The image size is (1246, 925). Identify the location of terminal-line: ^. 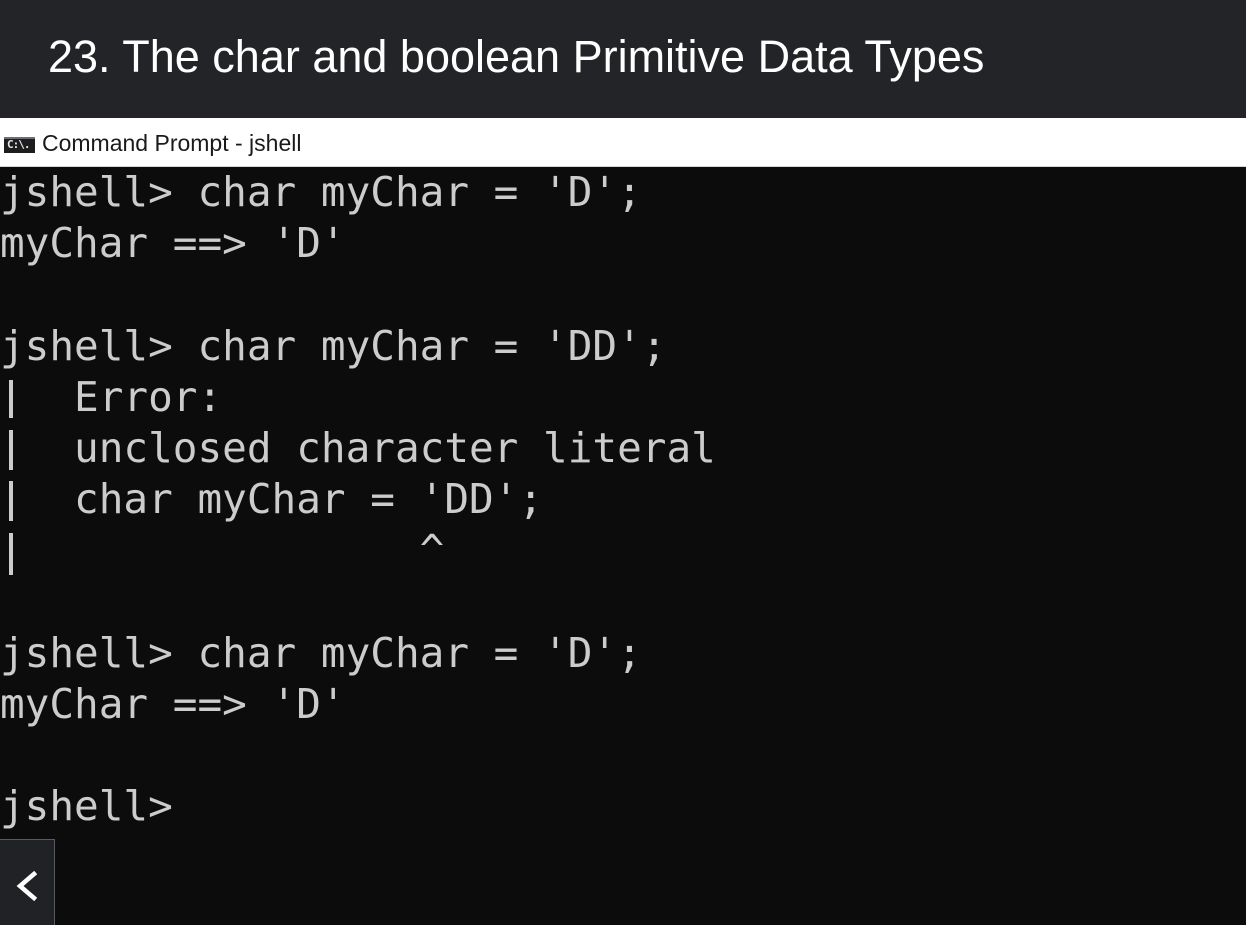
(222, 550).